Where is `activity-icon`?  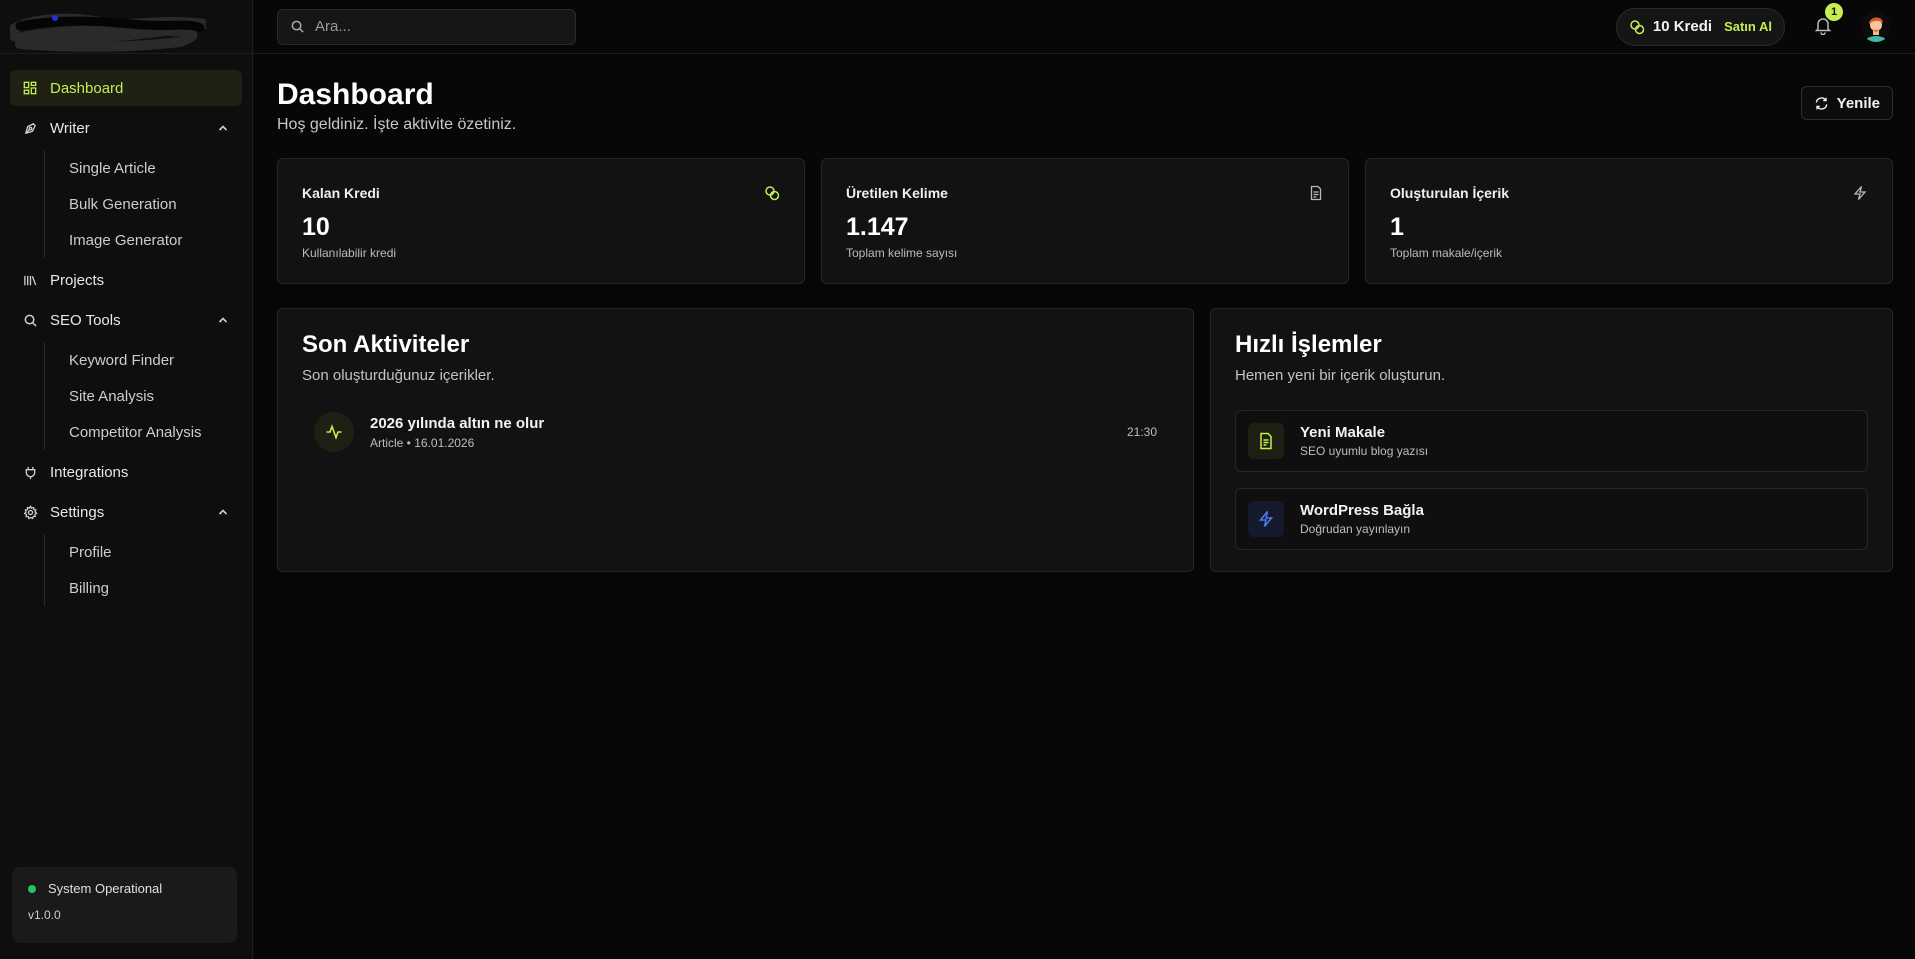 activity-icon is located at coordinates (334, 432).